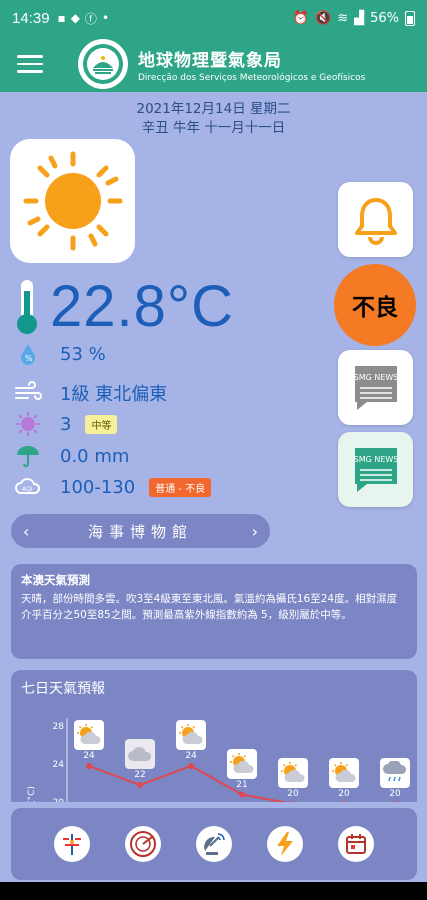  I want to click on weather-station-button, so click(71, 844).